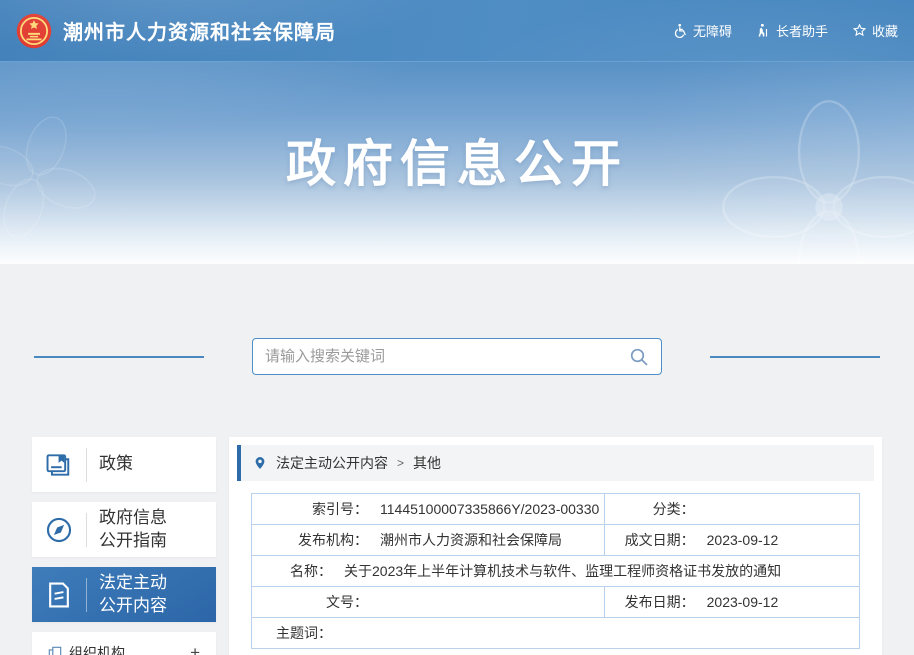 This screenshot has width=914, height=655. I want to click on table-row: 文号： 发布日期： 2023-09-12, so click(556, 602).